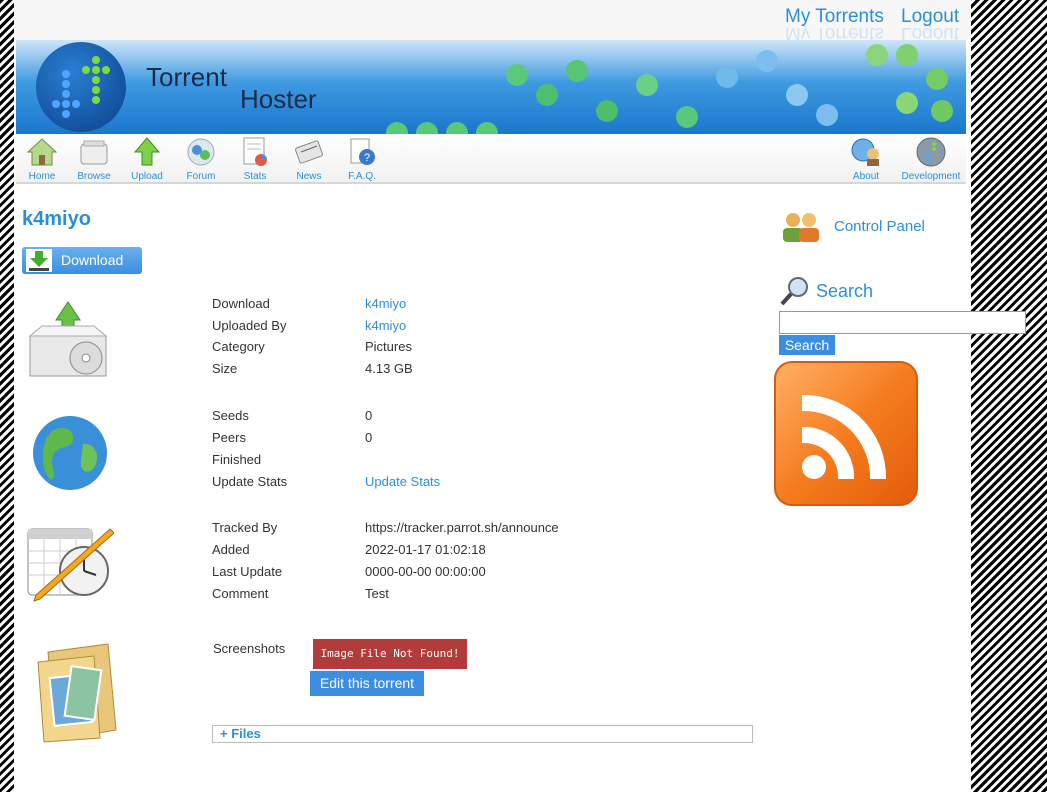 Image resolution: width=1047 pixels, height=792 pixels. I want to click on calendar-icon, so click(70, 565).